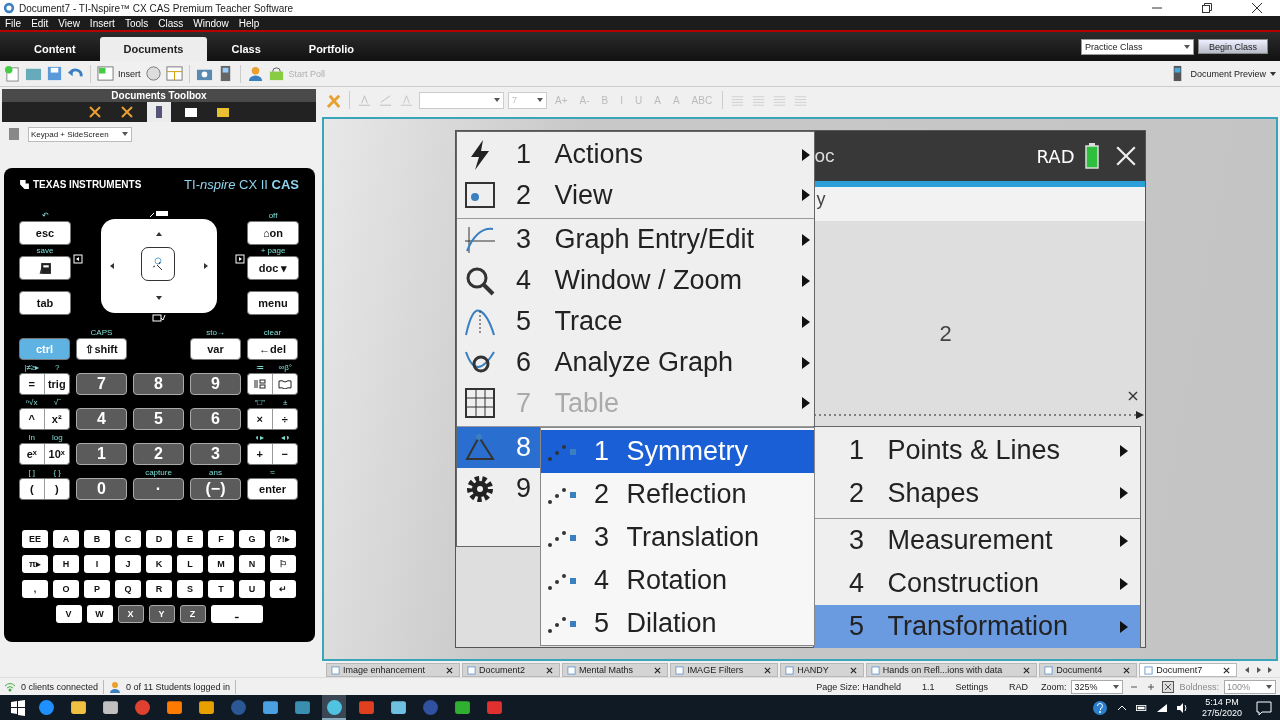 This screenshot has width=1280, height=720. What do you see at coordinates (32, 472) in the screenshot?
I see `key-shift-label: [ ]` at bounding box center [32, 472].